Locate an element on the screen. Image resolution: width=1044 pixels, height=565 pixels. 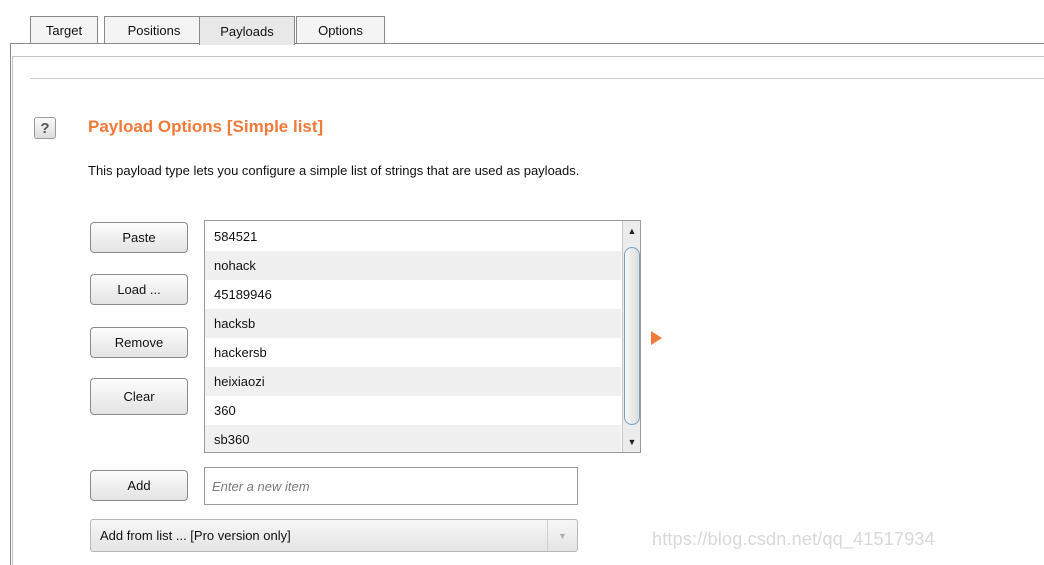
section-title: Payload Options [Simple list] is located at coordinates (206, 126).